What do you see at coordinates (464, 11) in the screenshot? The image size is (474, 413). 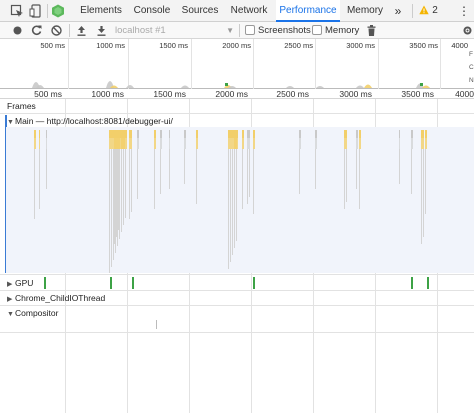 I see `devtools-menu-button: ⋮` at bounding box center [464, 11].